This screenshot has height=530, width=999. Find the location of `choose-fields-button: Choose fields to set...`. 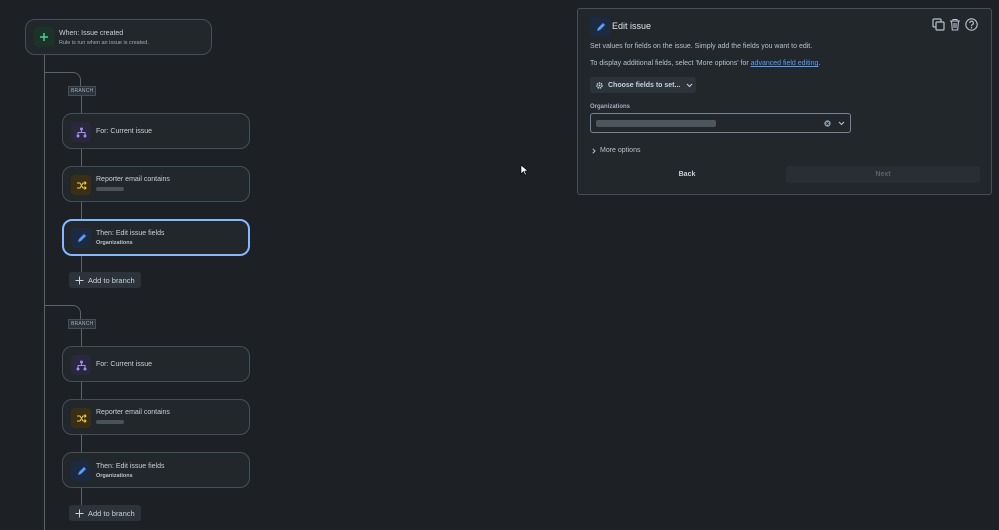

choose-fields-button: Choose fields to set... is located at coordinates (643, 85).